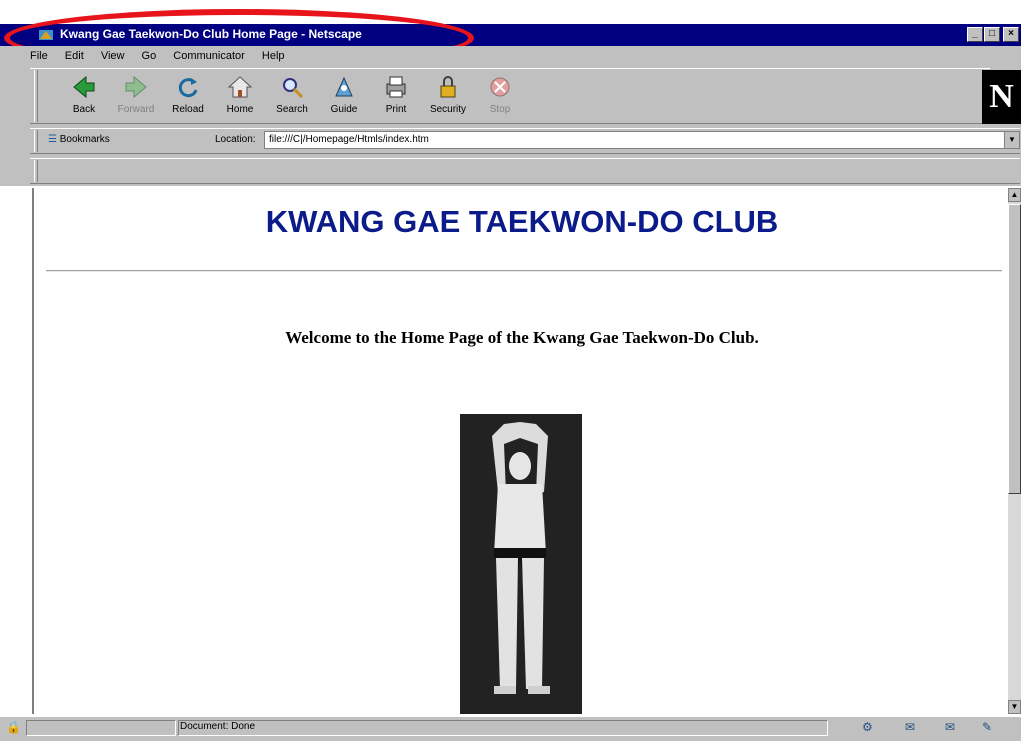 This screenshot has height=741, width=1021. I want to click on location-input: file:///C|/Homepage/Htmls/index.htm, so click(636, 140).